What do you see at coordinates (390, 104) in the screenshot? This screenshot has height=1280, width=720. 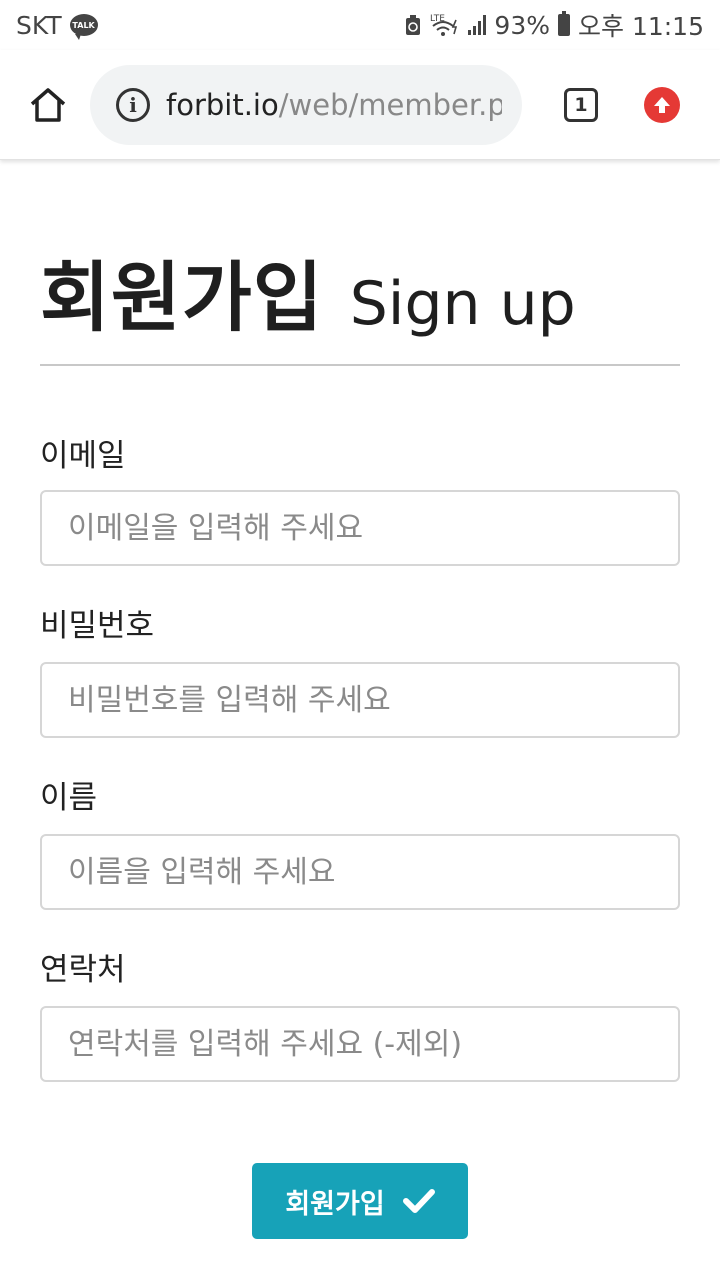 I see `url-path: /web/member.p` at bounding box center [390, 104].